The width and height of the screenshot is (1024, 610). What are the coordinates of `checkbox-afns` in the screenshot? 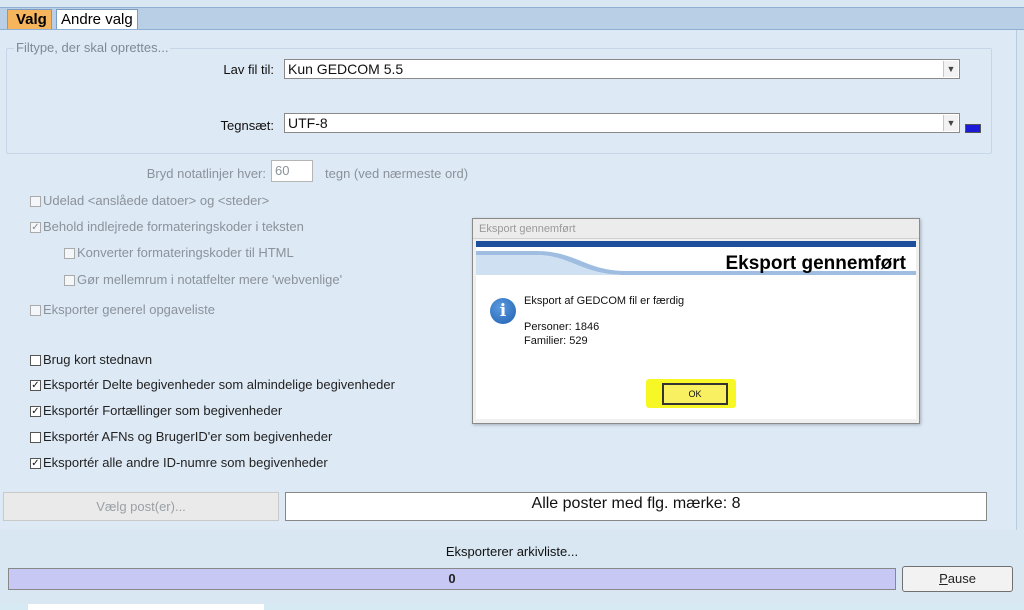 It's located at (35, 437).